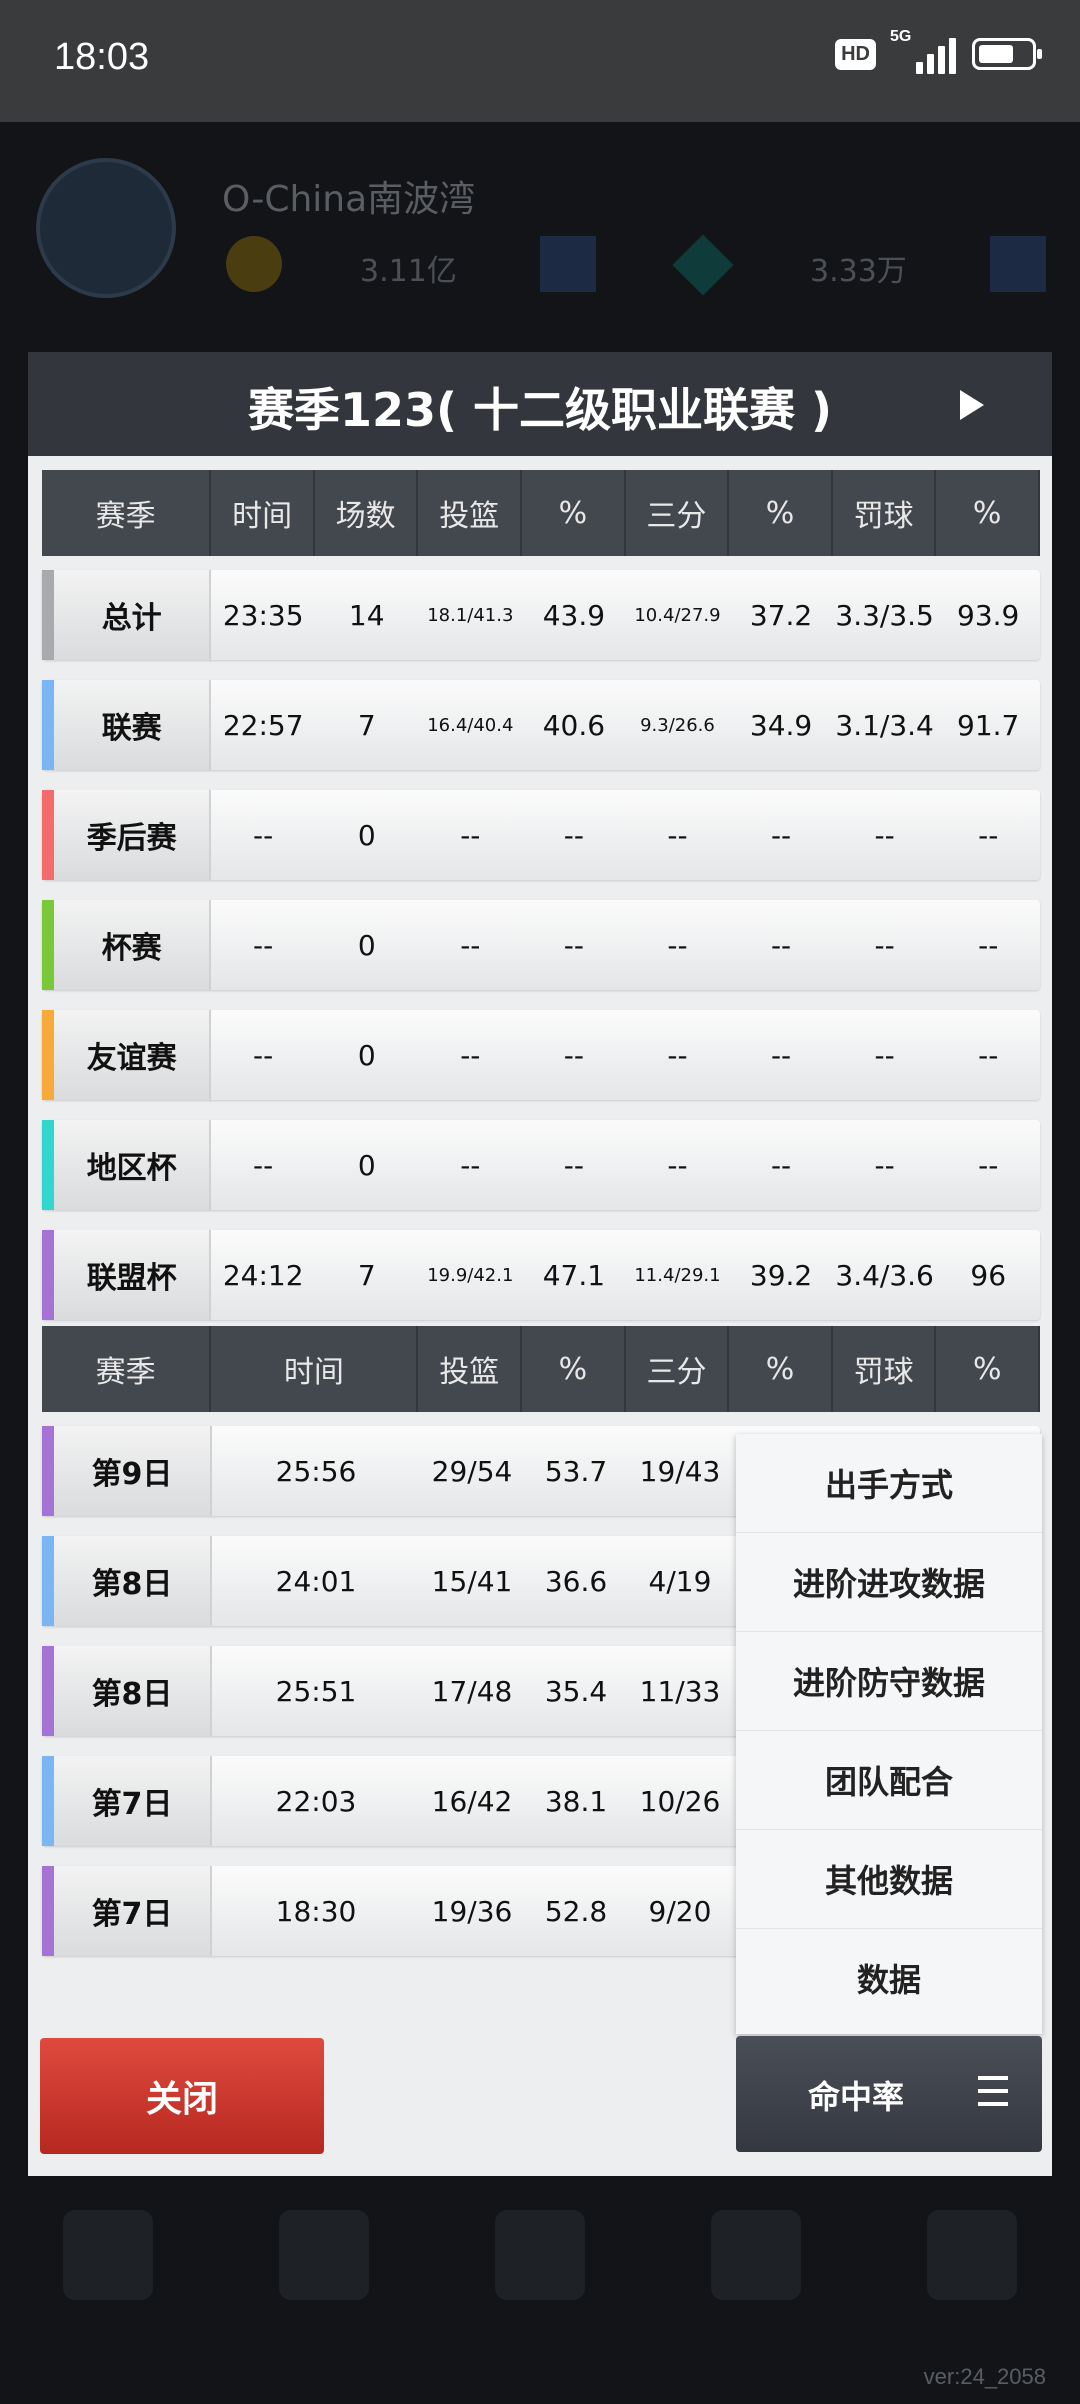 This screenshot has height=2404, width=1080. Describe the element at coordinates (127, 1471) in the screenshot. I see `row-label: 第9日` at that location.